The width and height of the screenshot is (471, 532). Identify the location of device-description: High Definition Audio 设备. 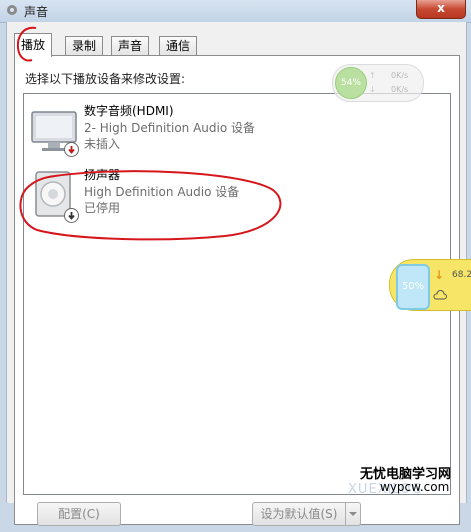
(162, 192).